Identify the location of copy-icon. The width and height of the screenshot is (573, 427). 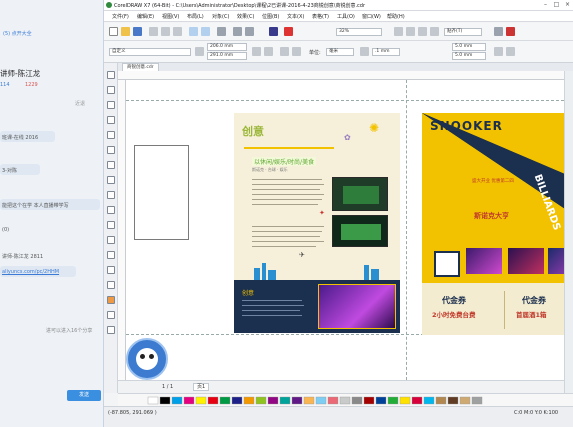
(165, 31).